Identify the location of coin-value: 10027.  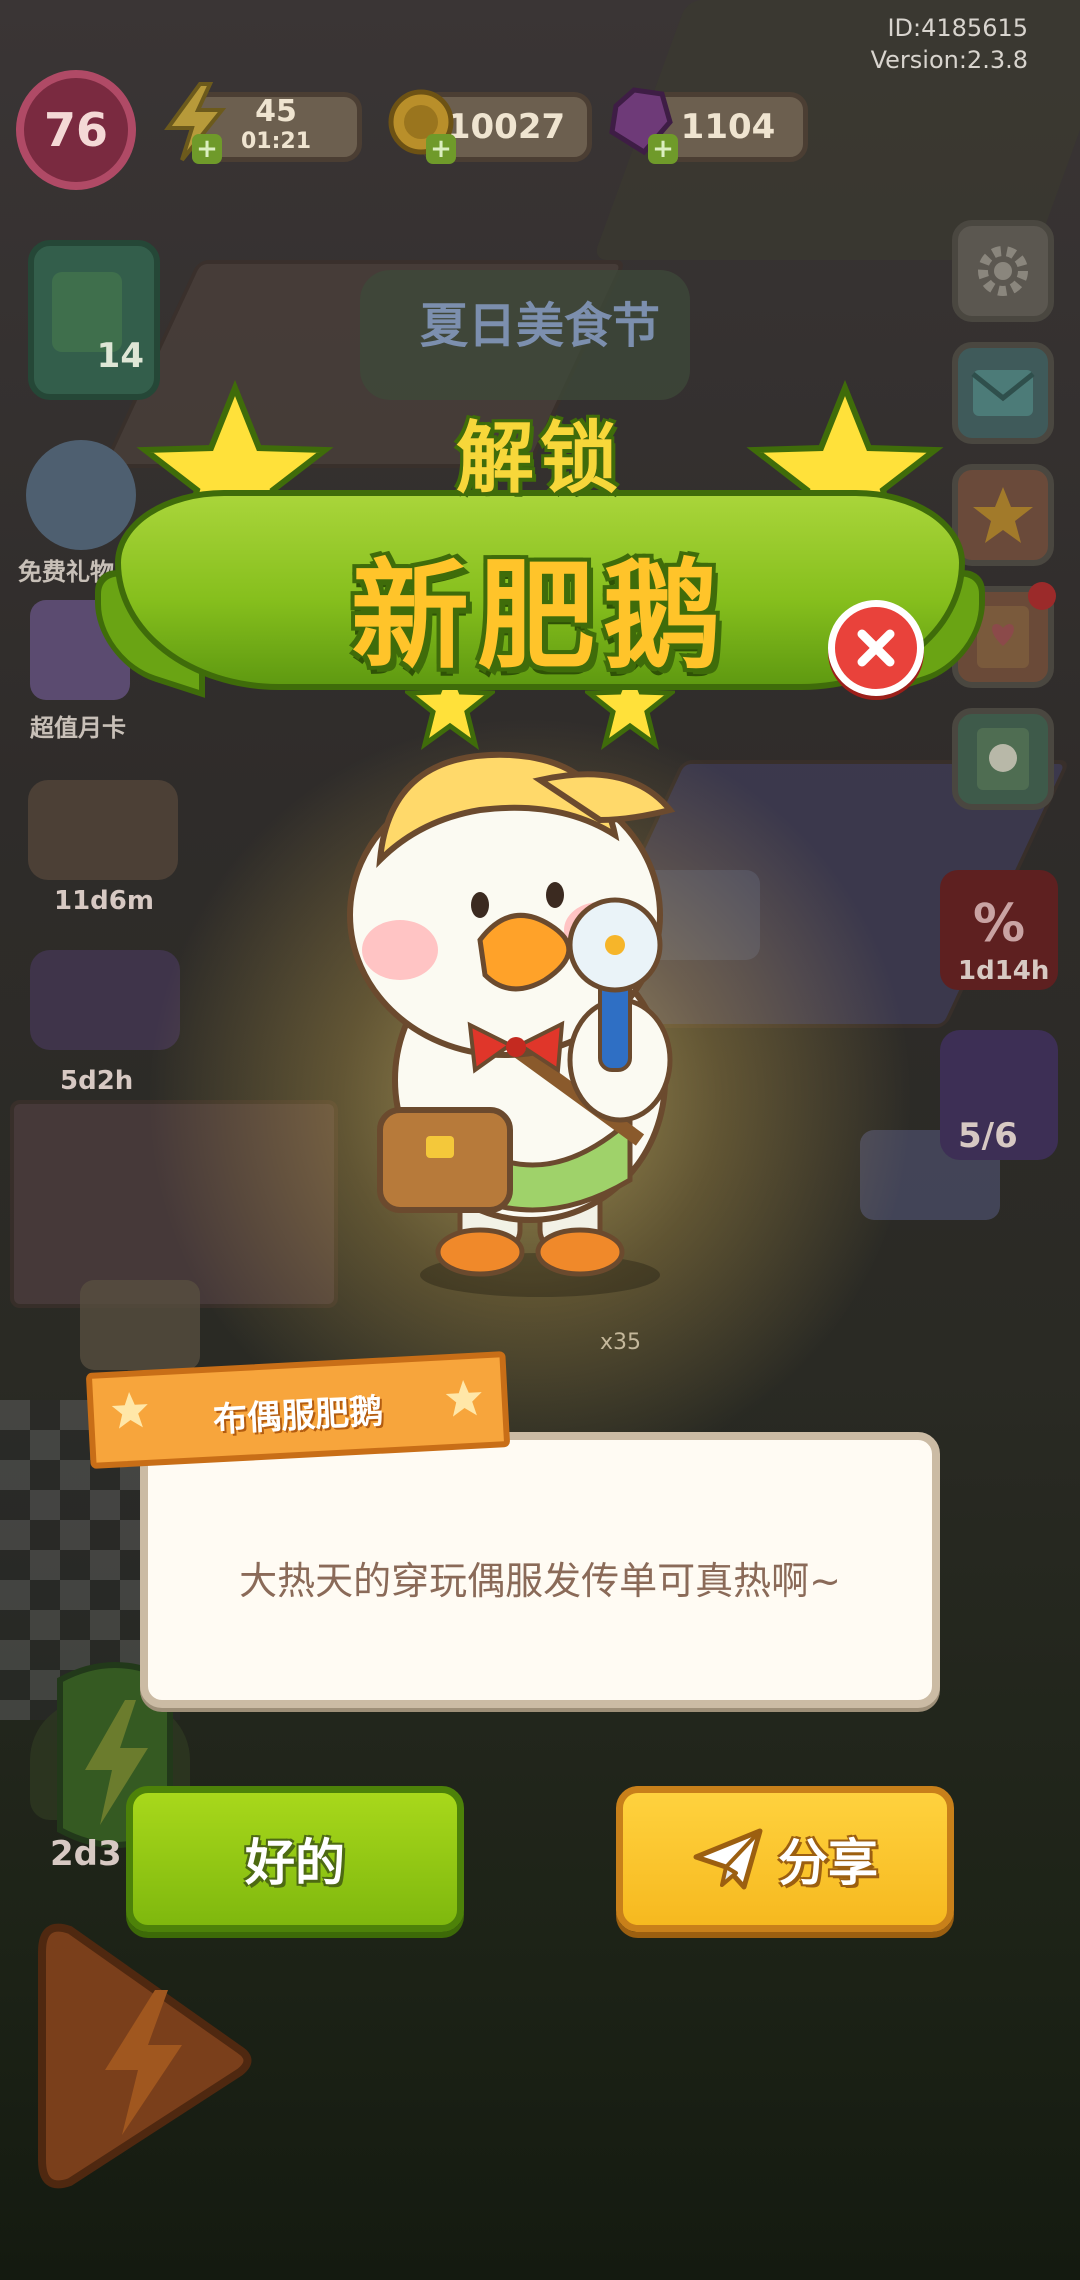
(506, 127).